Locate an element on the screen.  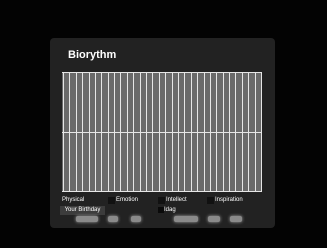
physical-swatch is located at coordinates (111, 200).